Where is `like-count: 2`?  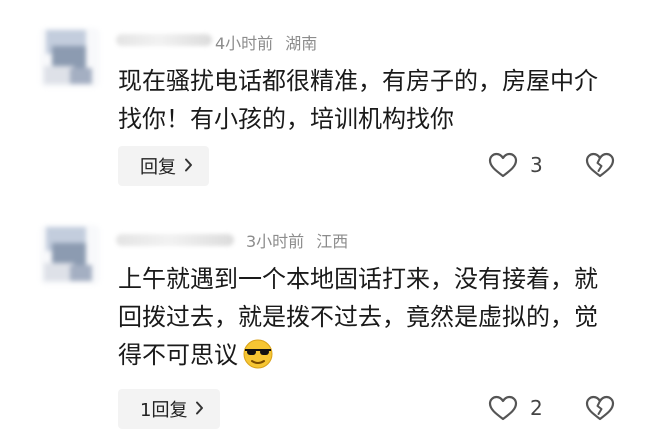 like-count: 2 is located at coordinates (536, 408).